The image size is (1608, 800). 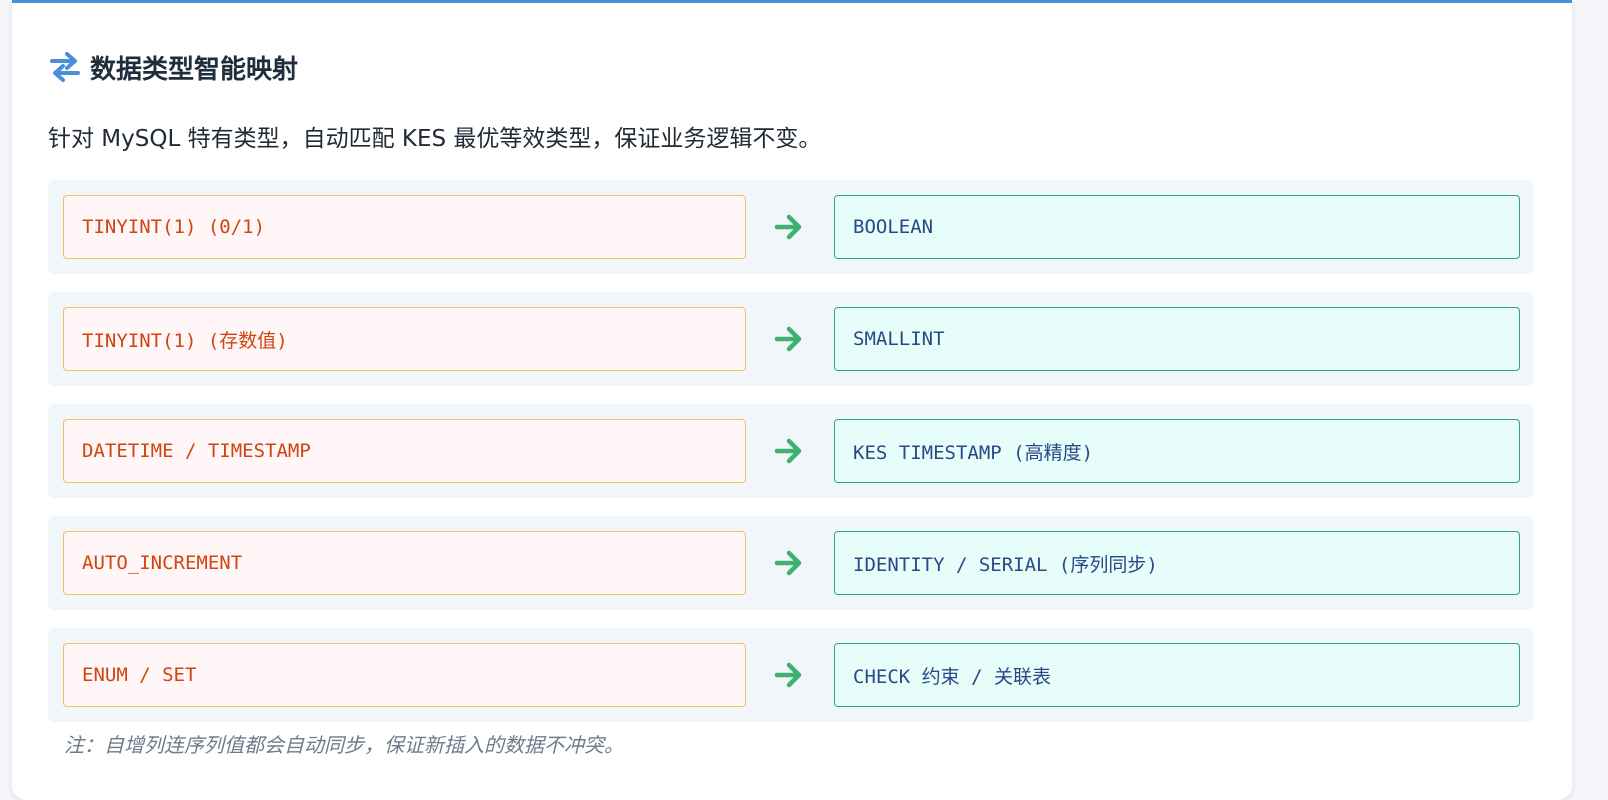 What do you see at coordinates (65, 67) in the screenshot?
I see `swap-arrows-icon` at bounding box center [65, 67].